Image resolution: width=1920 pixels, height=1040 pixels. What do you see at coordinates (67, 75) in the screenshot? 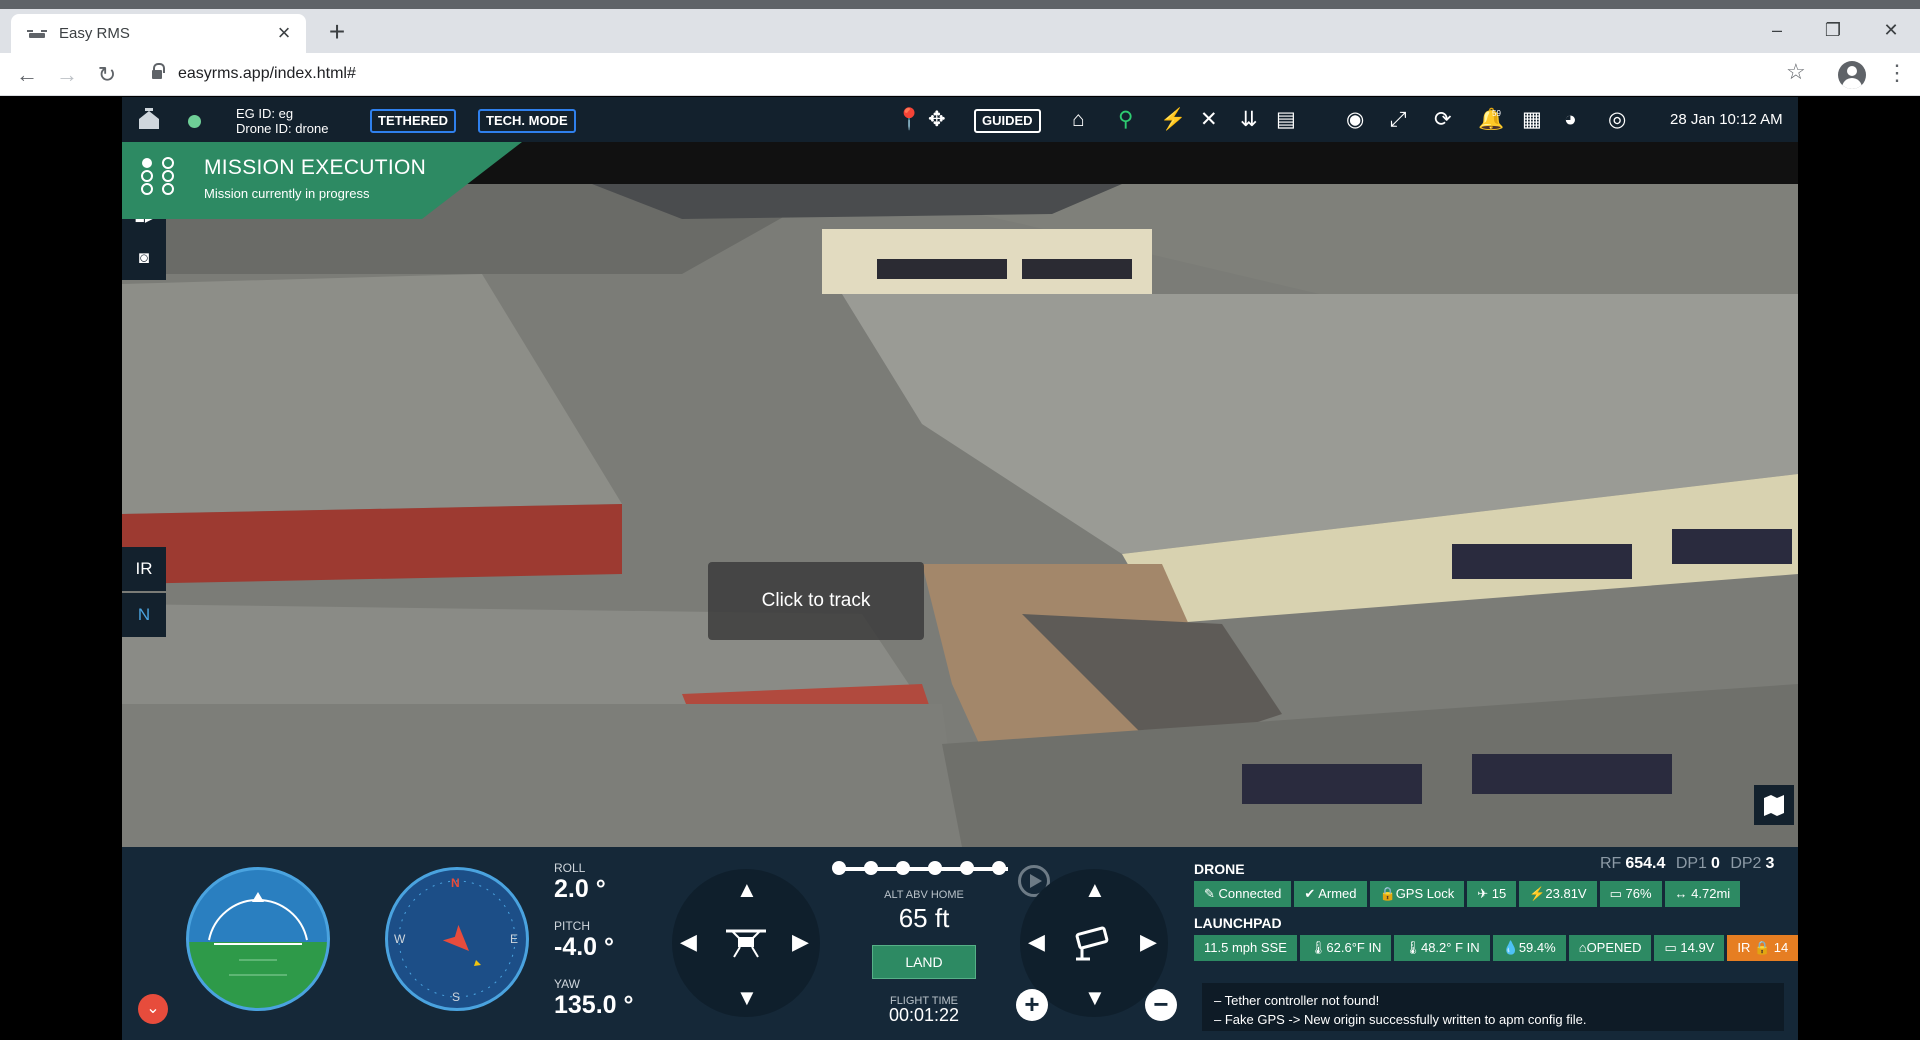
I see `forward-icon: →` at bounding box center [67, 75].